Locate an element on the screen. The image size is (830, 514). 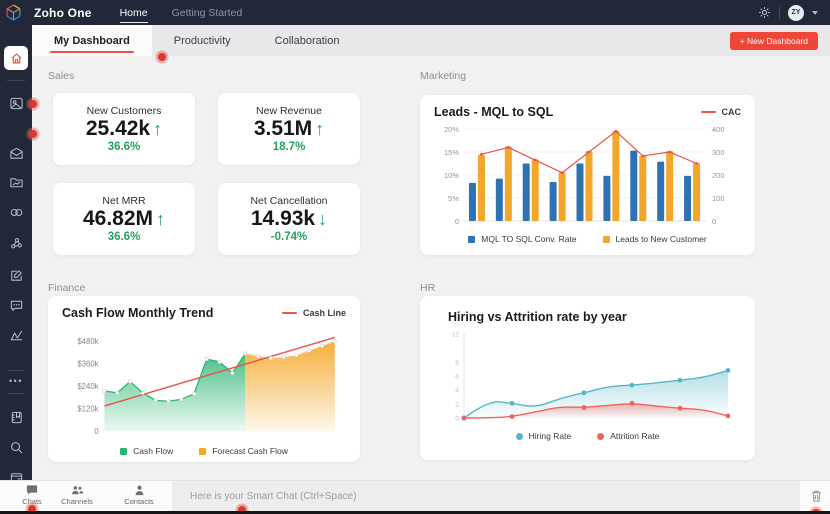
area-swatch is located at coordinates (203, 451).